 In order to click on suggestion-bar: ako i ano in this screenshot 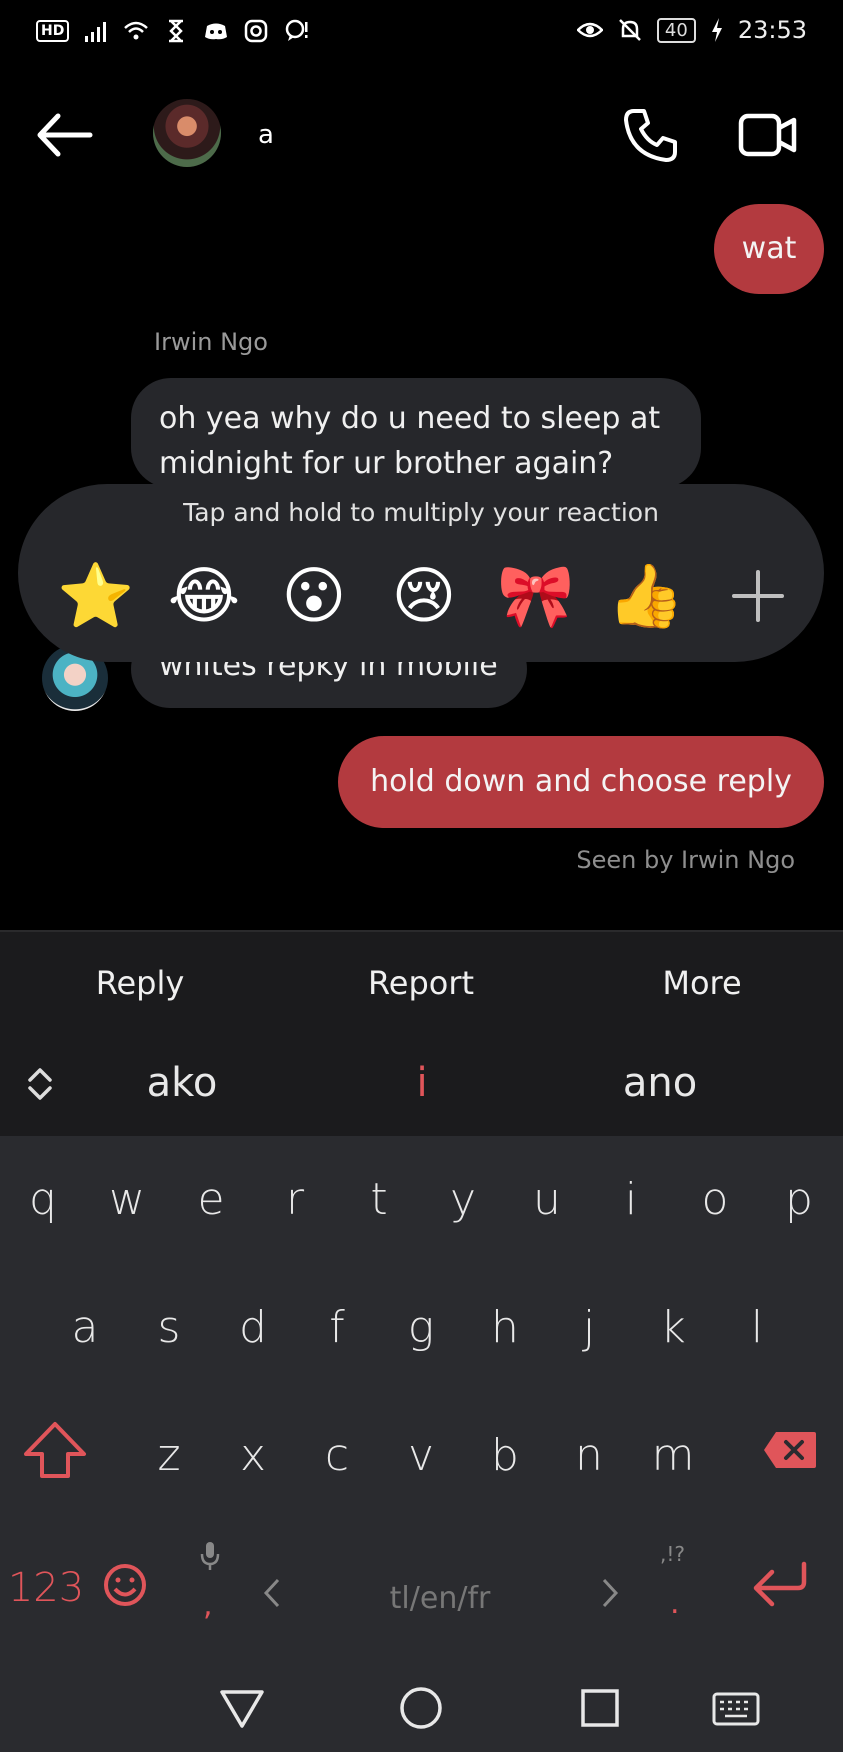, I will do `click(421, 1083)`.